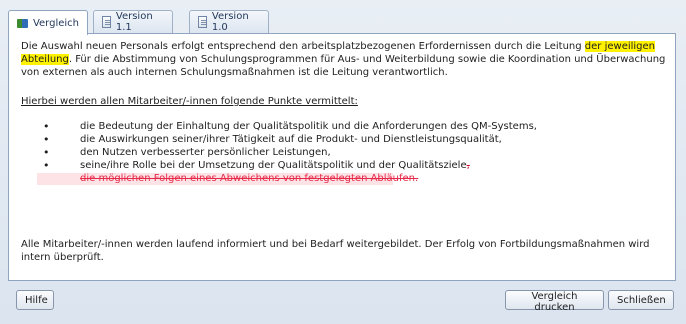 Image resolution: width=686 pixels, height=324 pixels. What do you see at coordinates (641, 300) in the screenshot?
I see `close-button: Schließen` at bounding box center [641, 300].